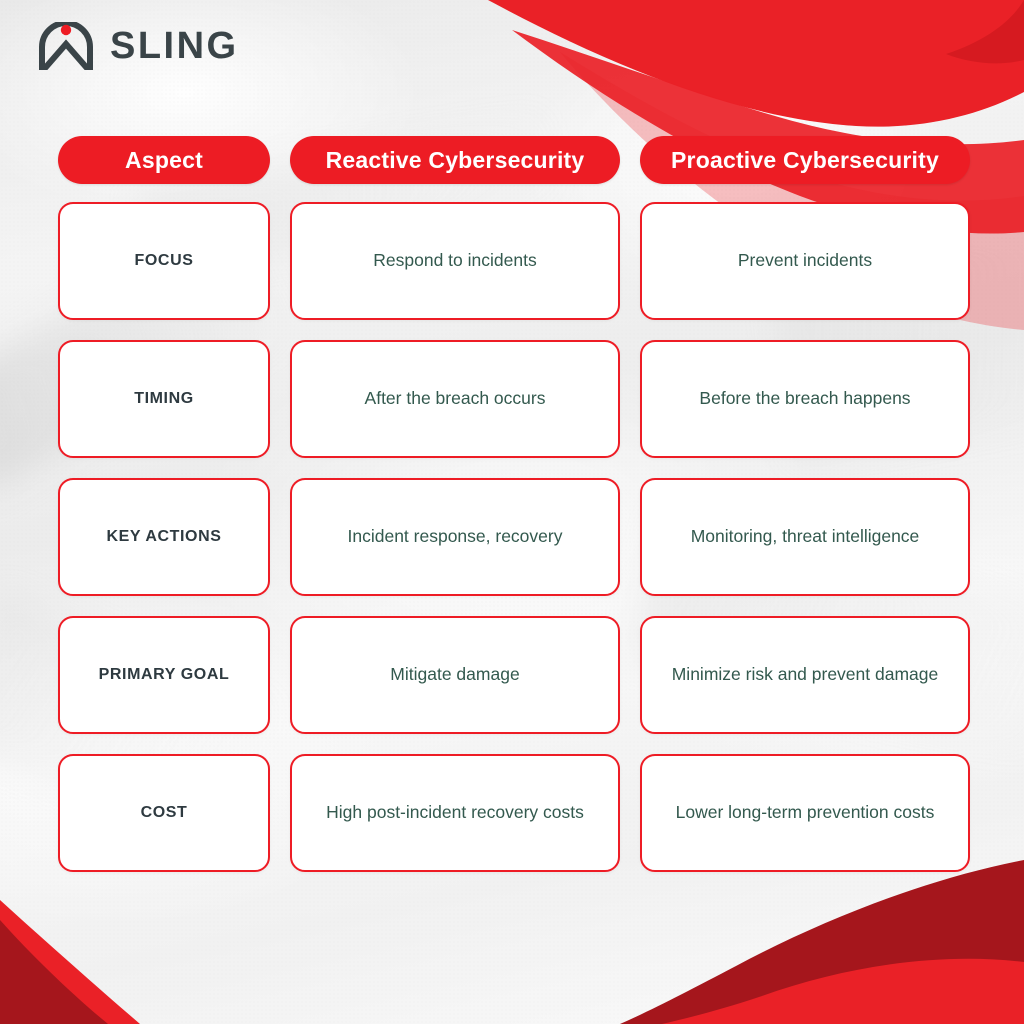 This screenshot has width=1024, height=1024. Describe the element at coordinates (66, 30) in the screenshot. I see `logo-red-dot` at that location.